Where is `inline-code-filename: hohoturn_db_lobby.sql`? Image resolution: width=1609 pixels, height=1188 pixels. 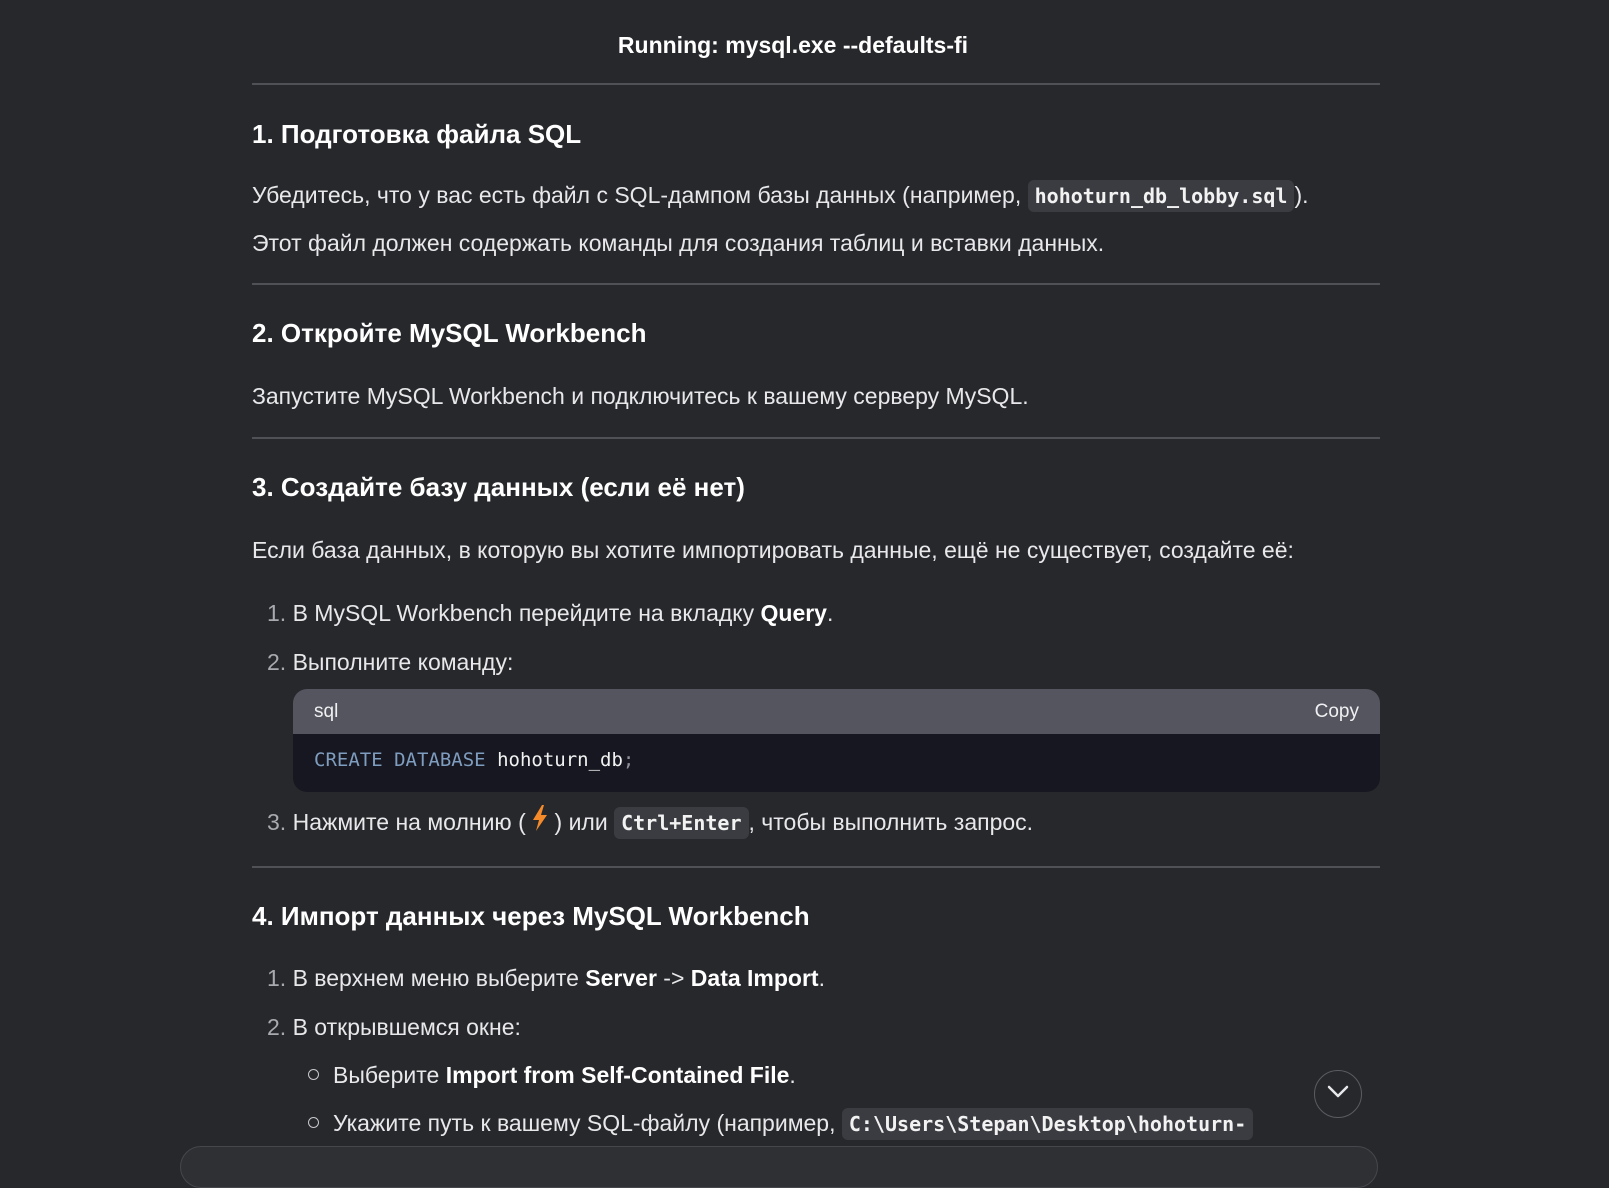
inline-code-filename: hohoturn_db_lobby.sql is located at coordinates (1161, 196).